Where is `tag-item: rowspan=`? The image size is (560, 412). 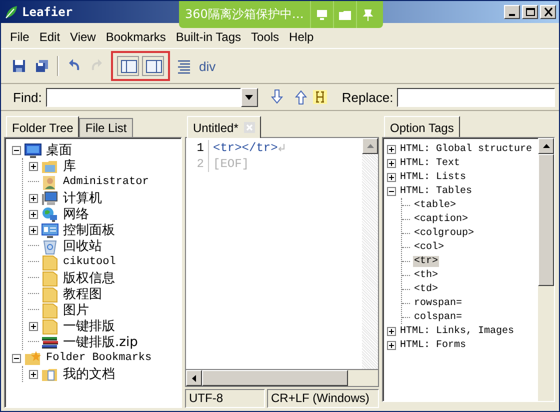 tag-item: rowspan= is located at coordinates (438, 303).